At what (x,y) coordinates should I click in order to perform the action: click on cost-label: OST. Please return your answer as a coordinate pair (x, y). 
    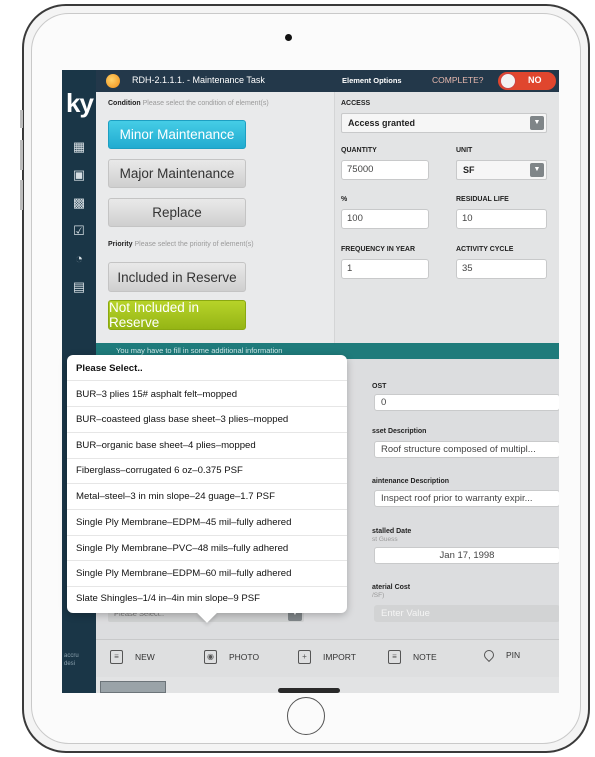
    Looking at the image, I should click on (379, 386).